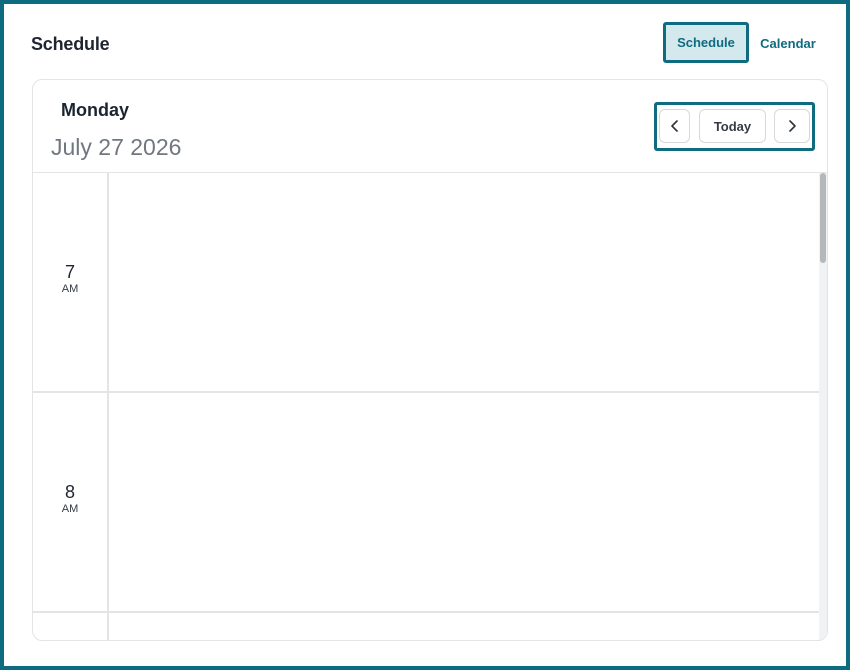 This screenshot has height=670, width=850. I want to click on chevron-left-icon, so click(675, 126).